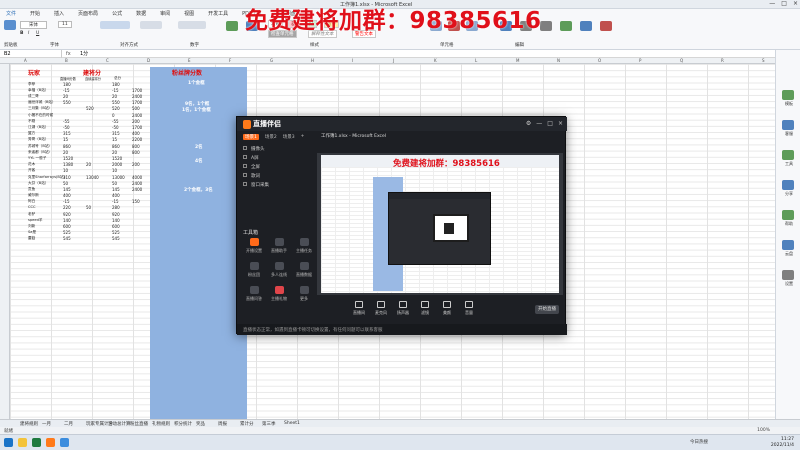 Image resolution: width=800 pixels, height=450 pixels. I want to click on service-icon, so click(788, 125).